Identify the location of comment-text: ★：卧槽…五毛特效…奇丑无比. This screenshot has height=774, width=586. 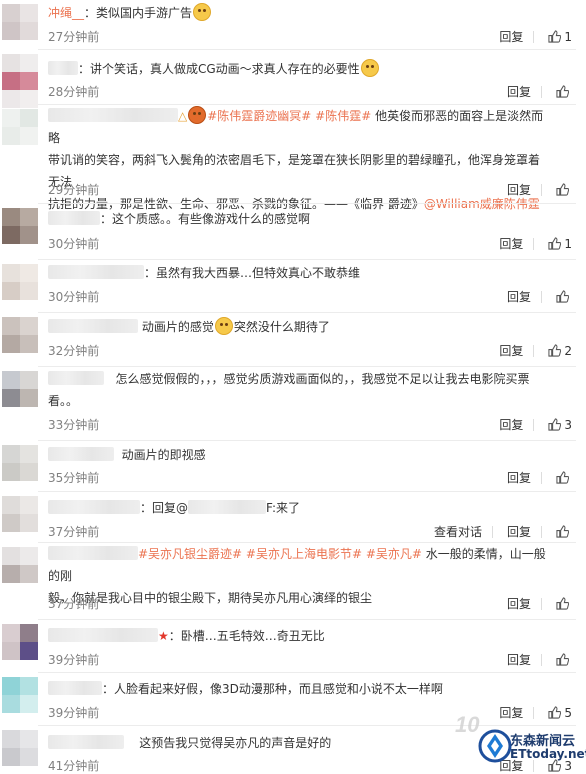
(300, 636).